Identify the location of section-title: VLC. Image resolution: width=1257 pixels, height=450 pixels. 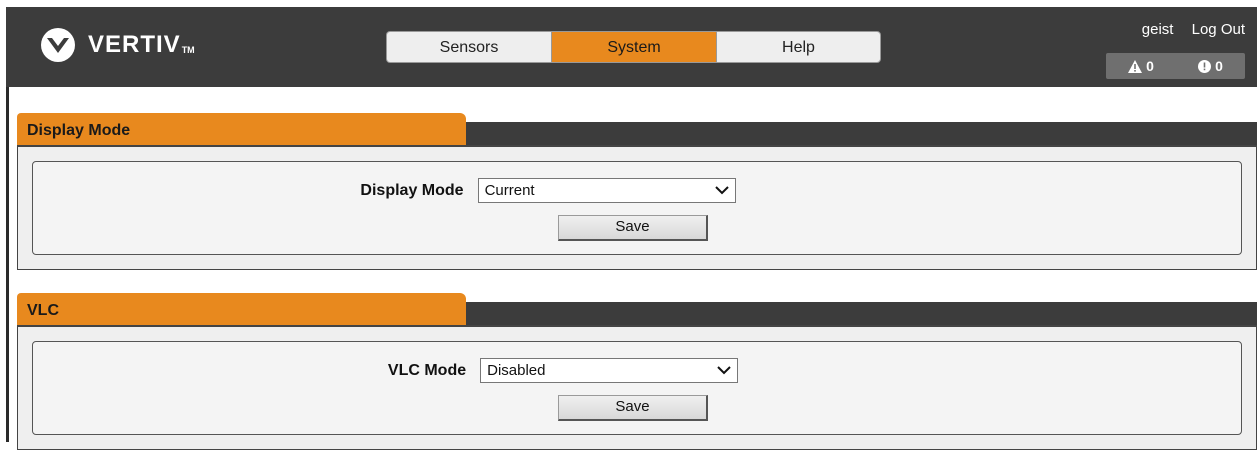
(241, 309).